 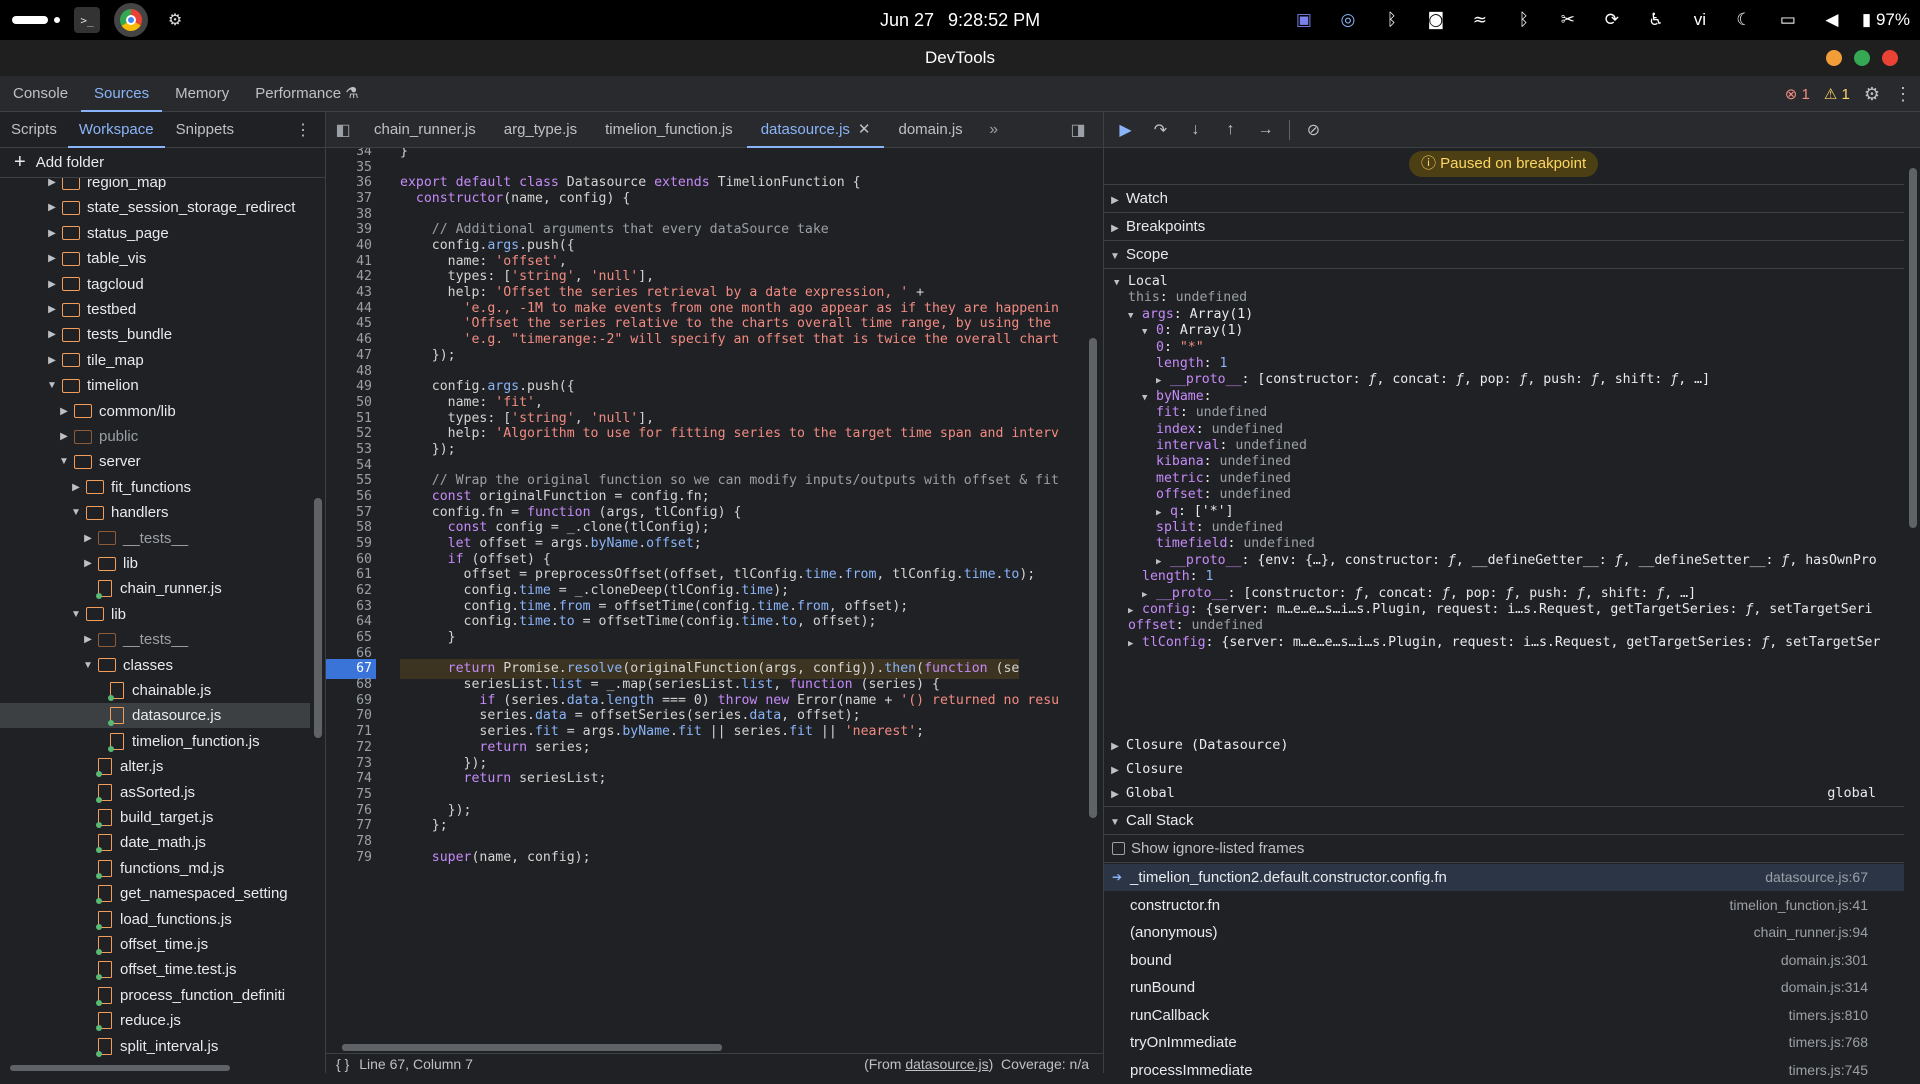 What do you see at coordinates (1816, 877) in the screenshot?
I see `call-frame-location: datasource.js:67` at bounding box center [1816, 877].